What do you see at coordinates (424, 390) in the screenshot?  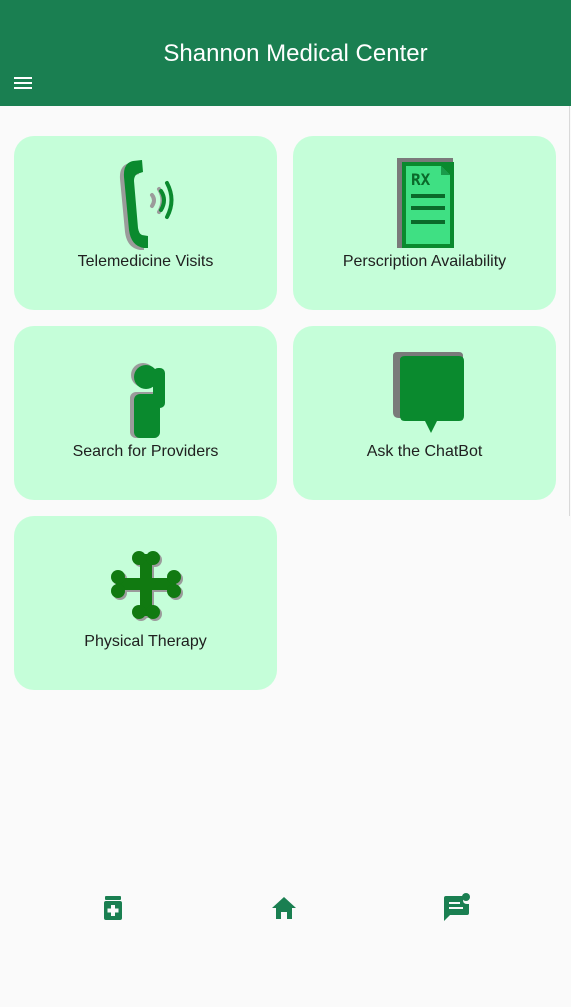 I see `chat-bubble-icon` at bounding box center [424, 390].